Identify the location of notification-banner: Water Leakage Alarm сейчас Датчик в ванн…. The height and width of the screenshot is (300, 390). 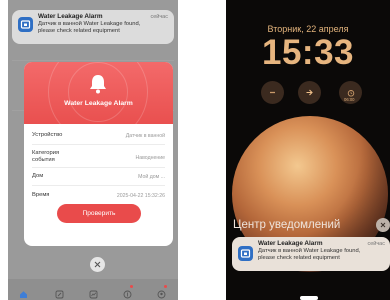
(93, 27).